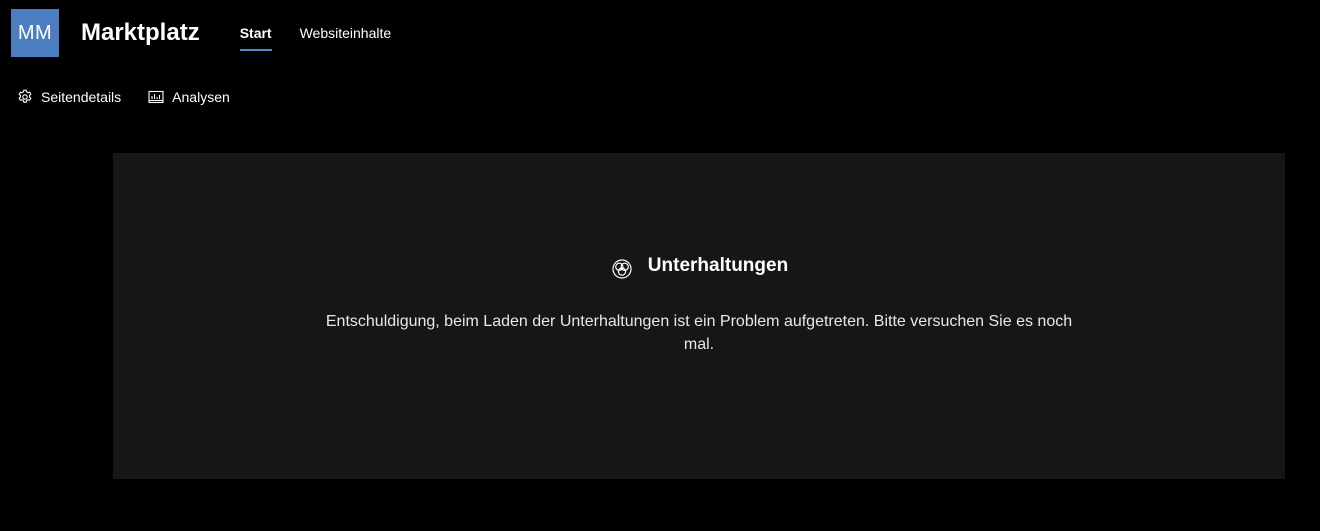  I want to click on site-avatar: MM, so click(35, 33).